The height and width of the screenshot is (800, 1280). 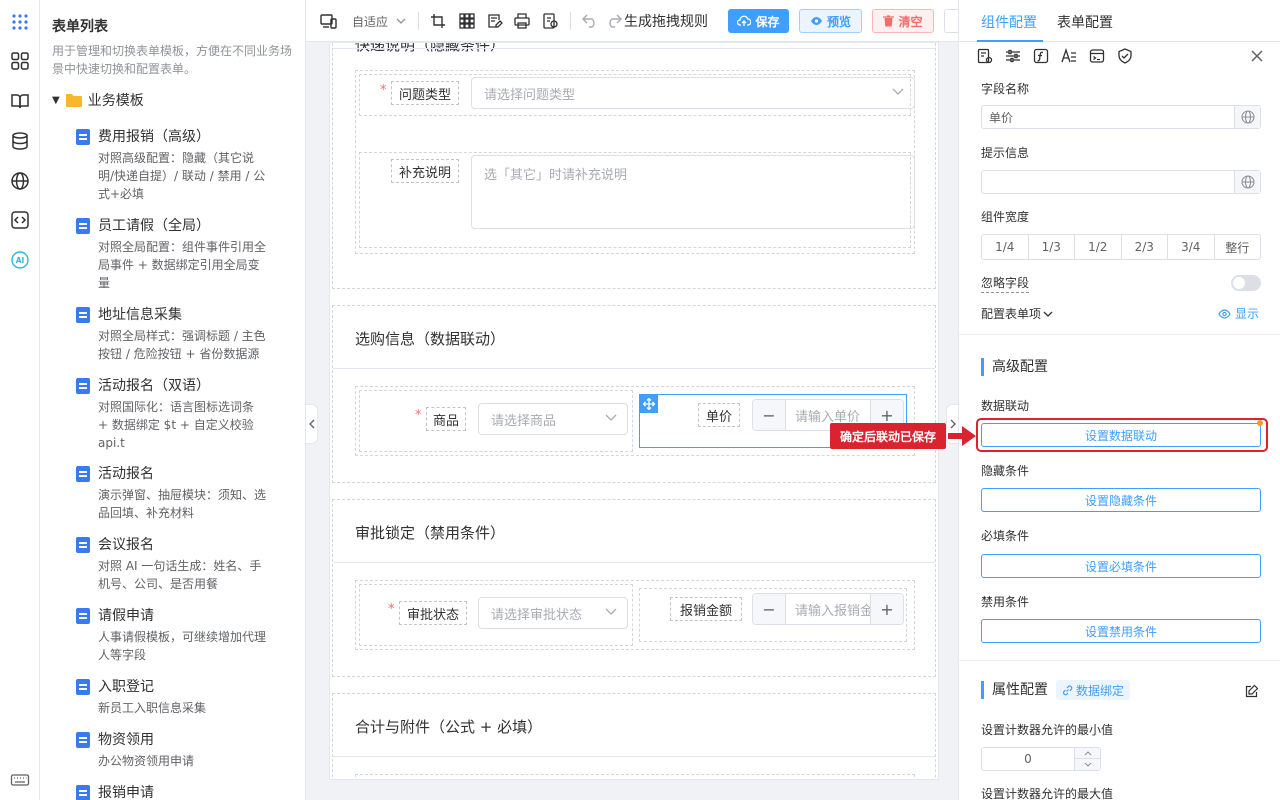 I want to click on redo-icon, so click(x=614, y=21).